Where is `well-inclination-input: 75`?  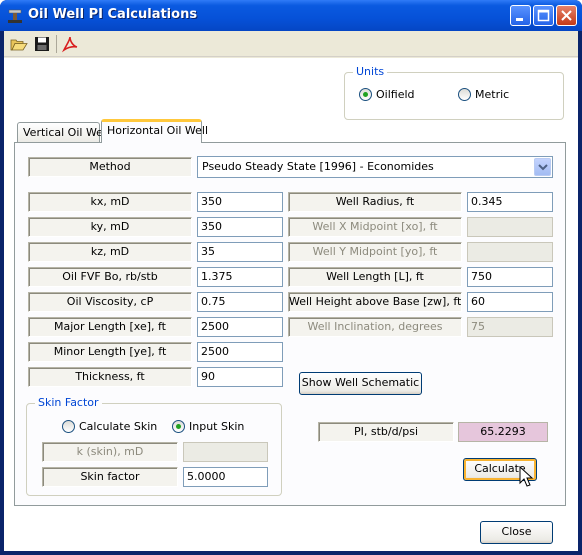
well-inclination-input: 75 is located at coordinates (510, 327).